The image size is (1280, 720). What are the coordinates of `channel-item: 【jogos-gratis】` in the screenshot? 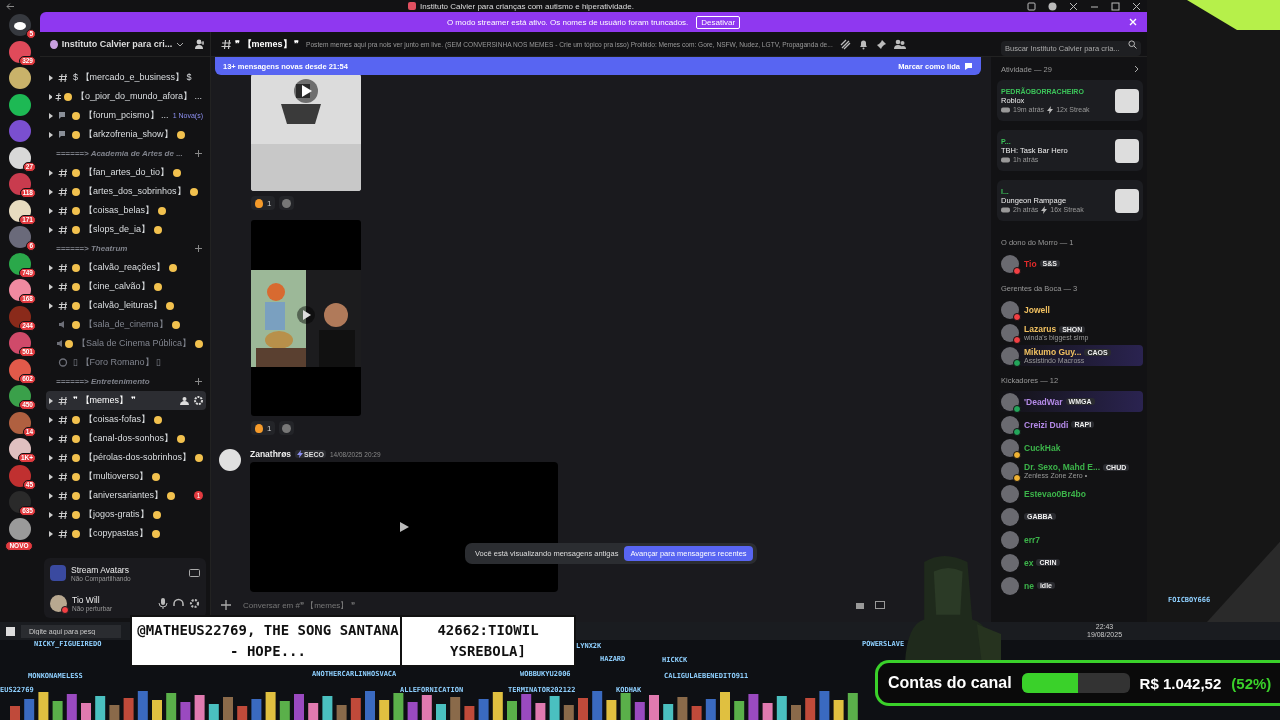 It's located at (126, 514).